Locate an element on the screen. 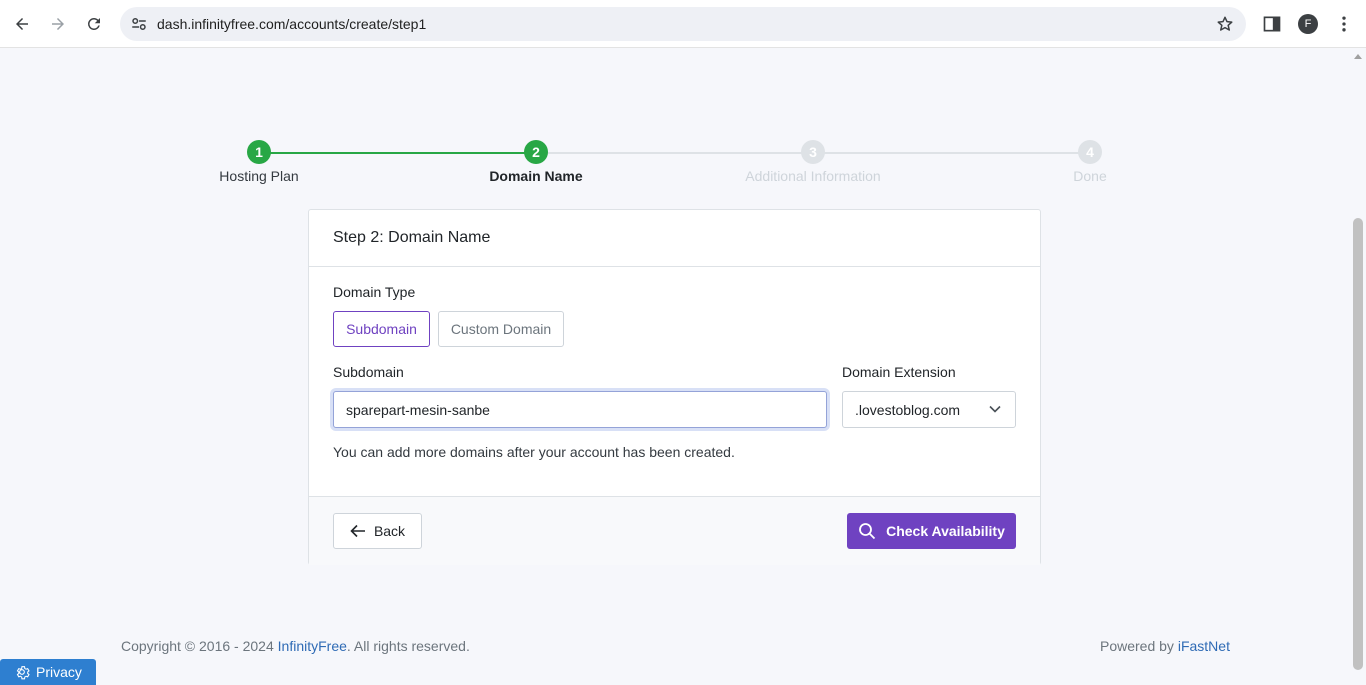 The height and width of the screenshot is (685, 1366). powered-by-text: Powered by iFastNet is located at coordinates (1165, 646).